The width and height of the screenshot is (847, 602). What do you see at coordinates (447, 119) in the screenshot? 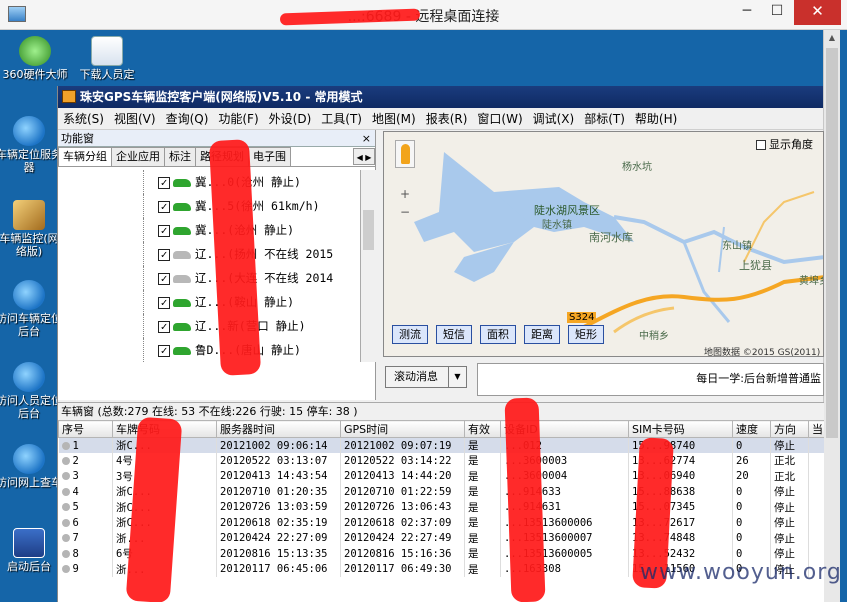
I see `menu-report: 报表(R)` at bounding box center [447, 119].